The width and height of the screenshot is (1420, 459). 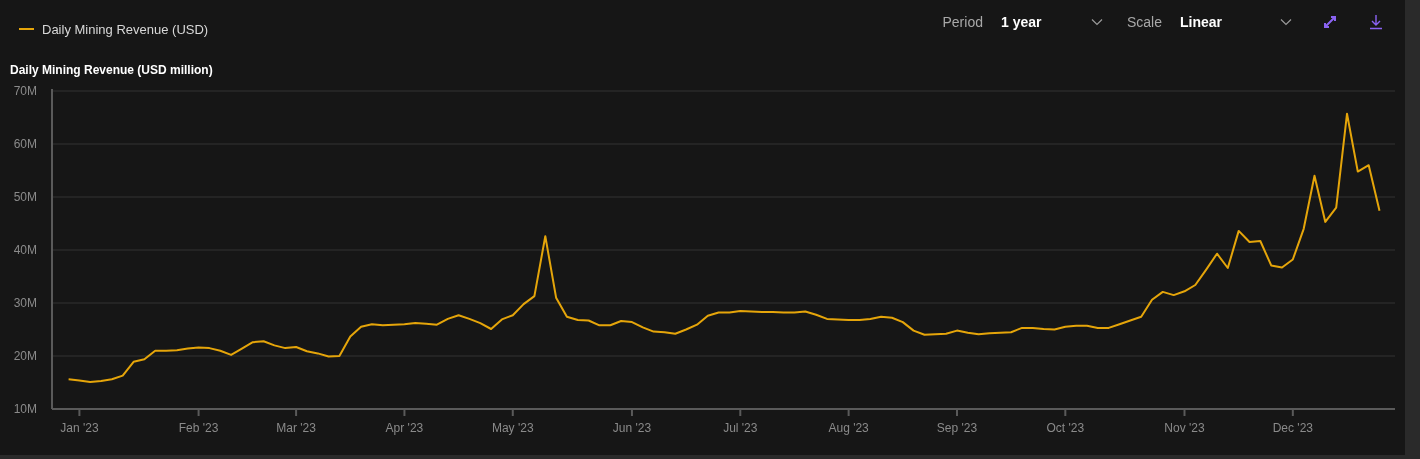 I want to click on x-axis-label: Jan '23, so click(x=79, y=428).